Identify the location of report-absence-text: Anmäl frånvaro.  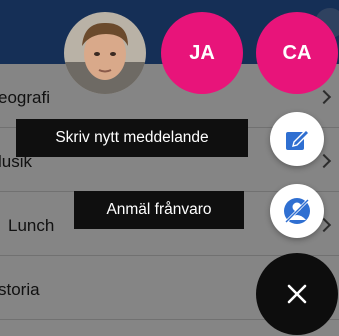
(159, 209).